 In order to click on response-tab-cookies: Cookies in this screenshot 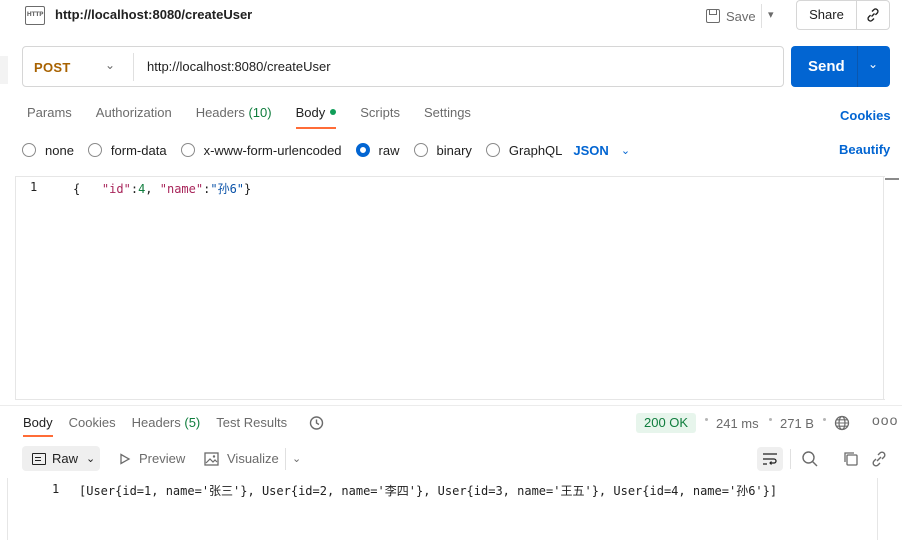, I will do `click(92, 426)`.